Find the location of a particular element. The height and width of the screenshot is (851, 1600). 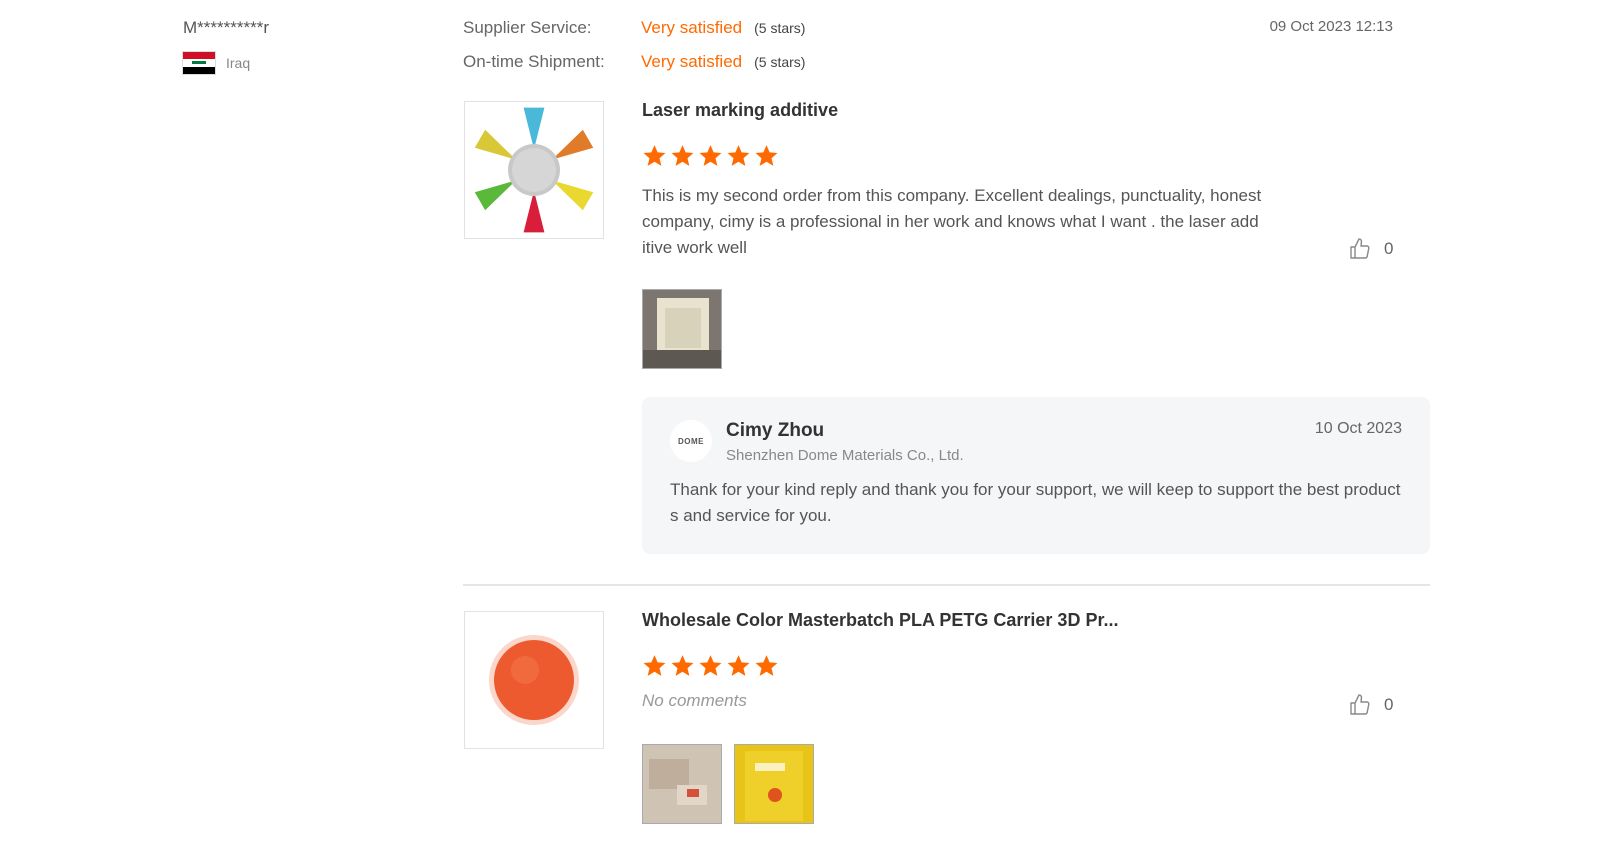

reply-date: 10 Oct 2023 is located at coordinates (1358, 428).